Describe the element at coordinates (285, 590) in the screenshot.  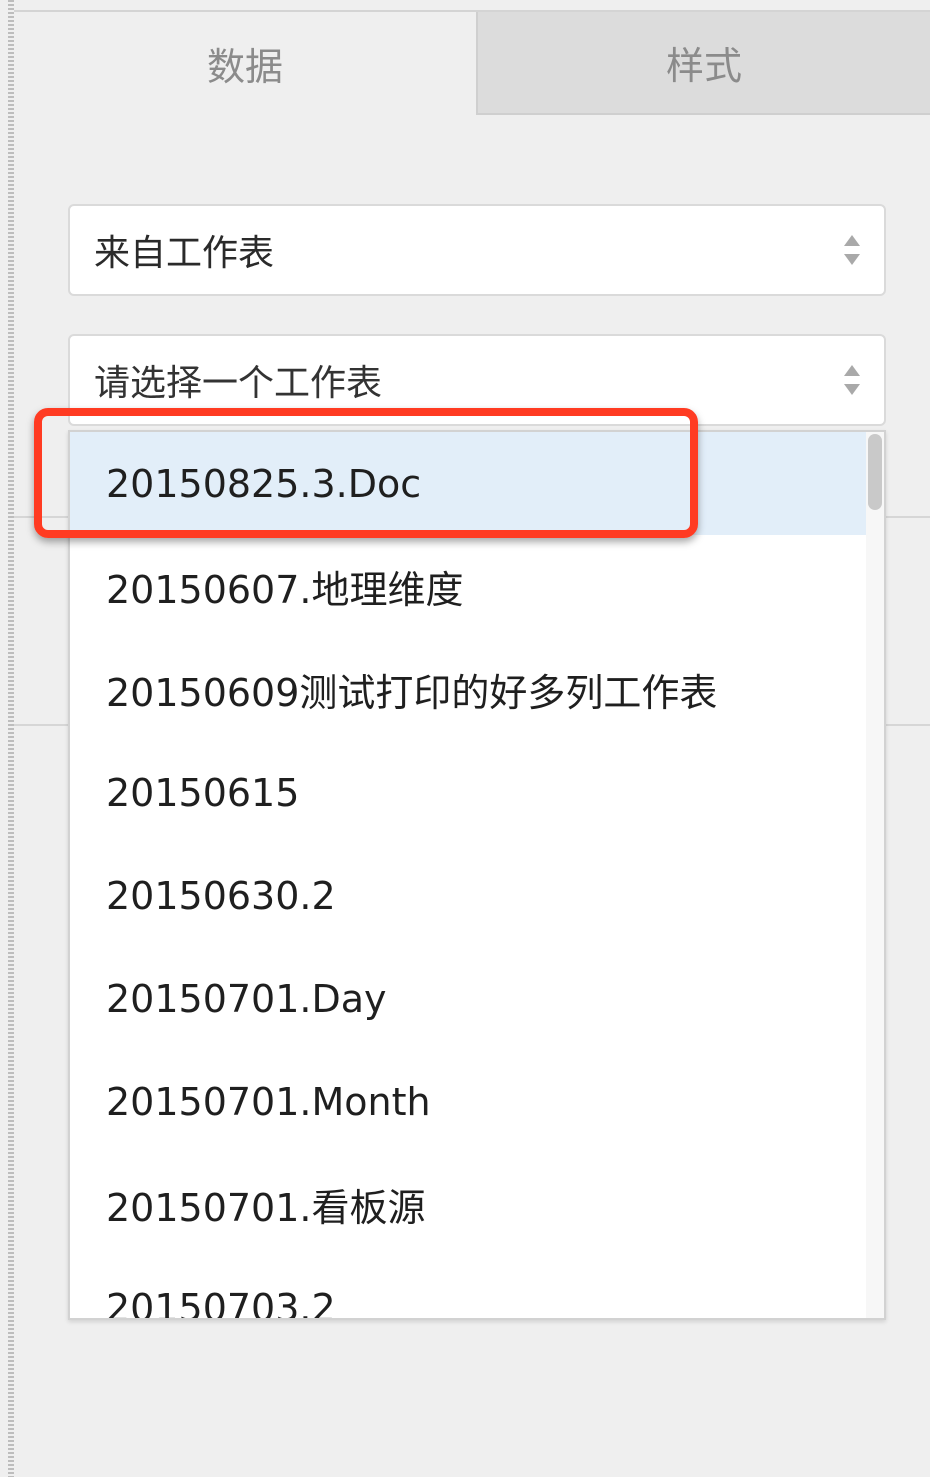
I see `dropdown-item-label: 20150607.地理维度` at that location.